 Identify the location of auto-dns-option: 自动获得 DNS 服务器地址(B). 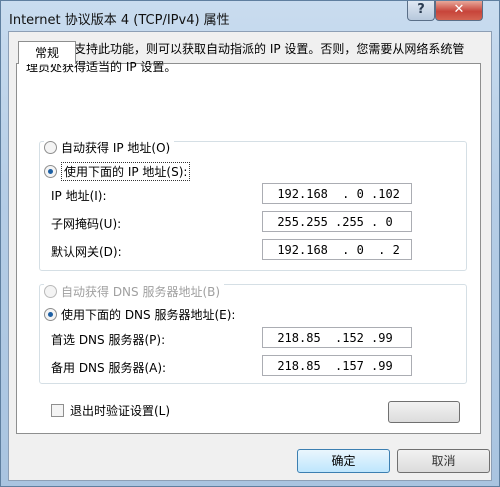
(134, 291).